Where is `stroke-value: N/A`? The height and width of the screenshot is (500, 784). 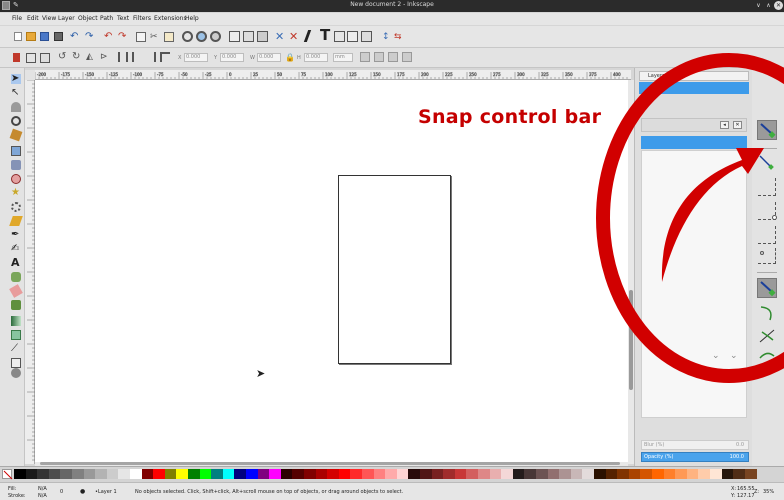
stroke-value: N/A is located at coordinates (42, 496).